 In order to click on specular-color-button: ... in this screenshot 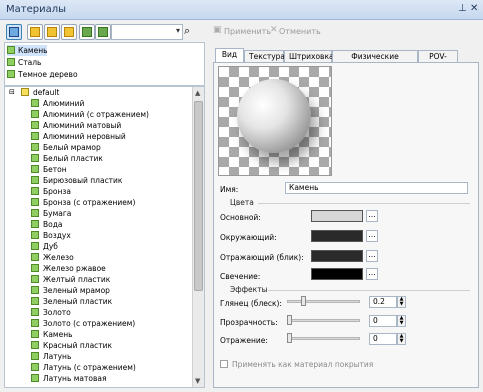, I will do `click(372, 256)`.